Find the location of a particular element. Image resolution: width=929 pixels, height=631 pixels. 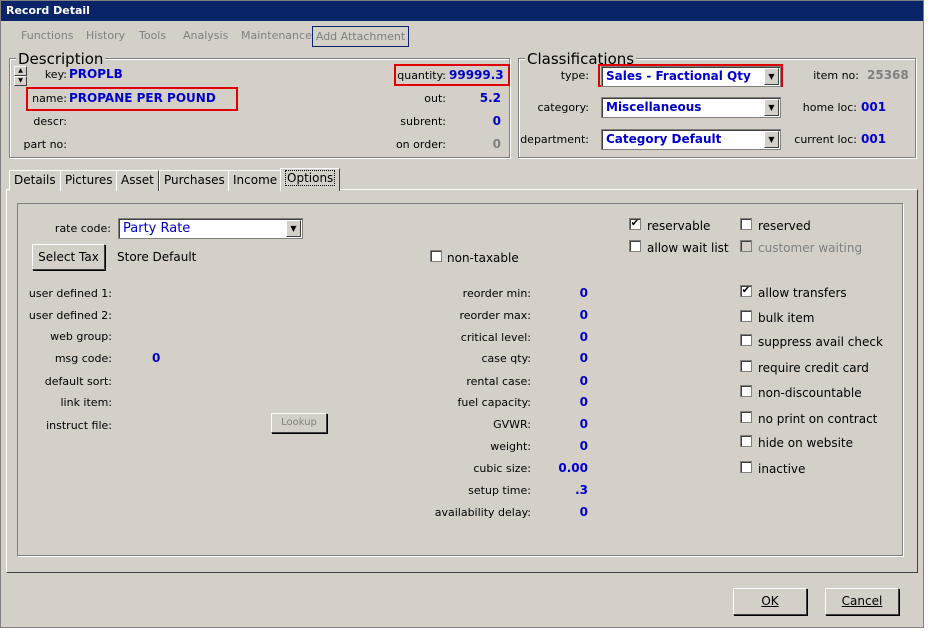

gvwr-label: GVWR: is located at coordinates (512, 424).